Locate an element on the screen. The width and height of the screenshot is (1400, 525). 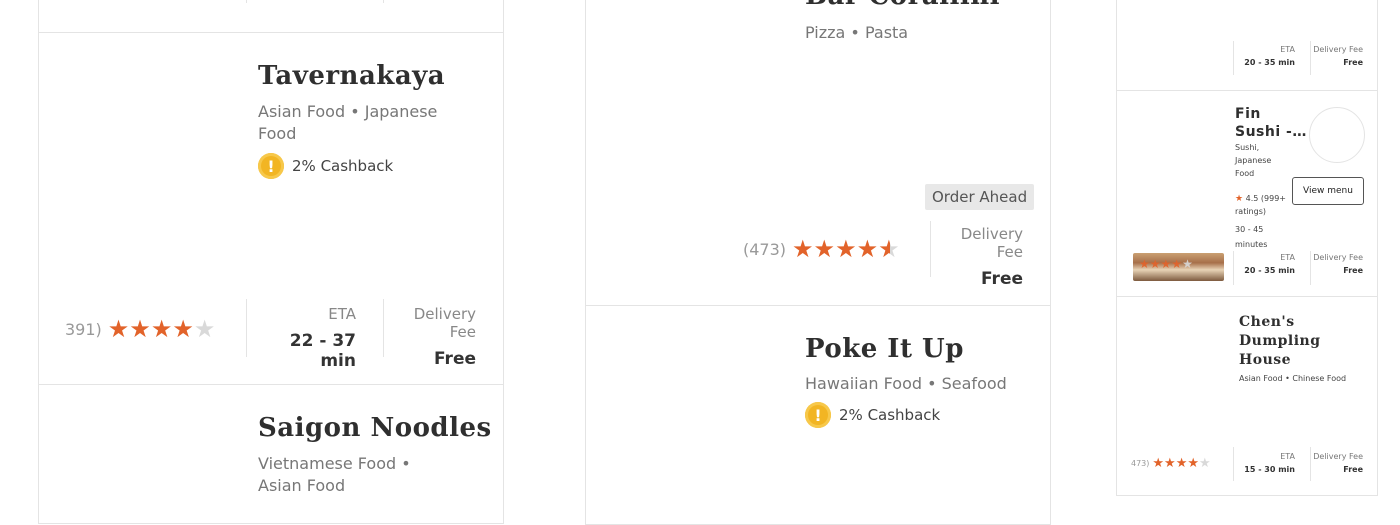
restaurant-cuisine: Asian Food • Japanese Food is located at coordinates (348, 122).